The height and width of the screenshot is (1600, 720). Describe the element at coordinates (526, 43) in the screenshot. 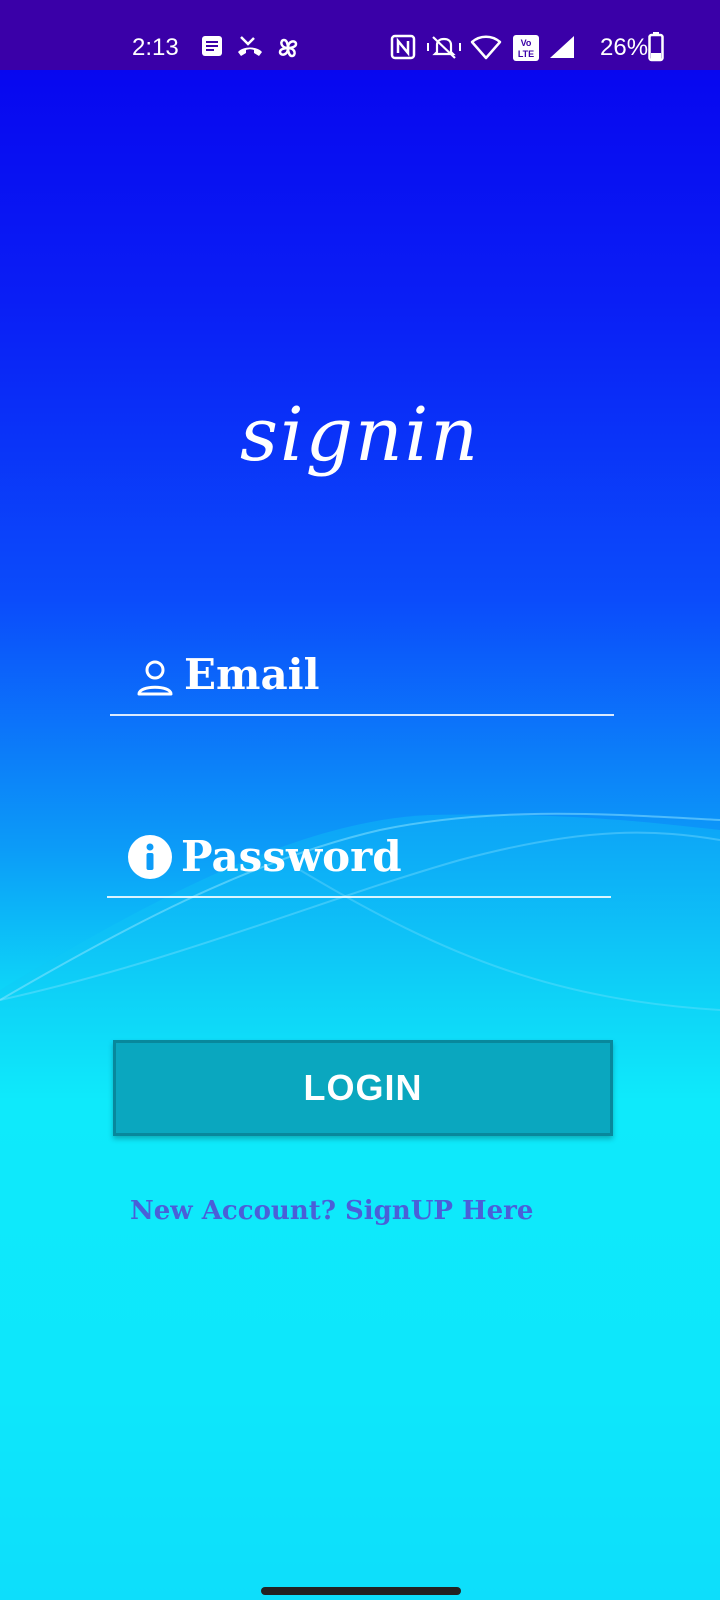

I see `svg-text: Vo` at that location.